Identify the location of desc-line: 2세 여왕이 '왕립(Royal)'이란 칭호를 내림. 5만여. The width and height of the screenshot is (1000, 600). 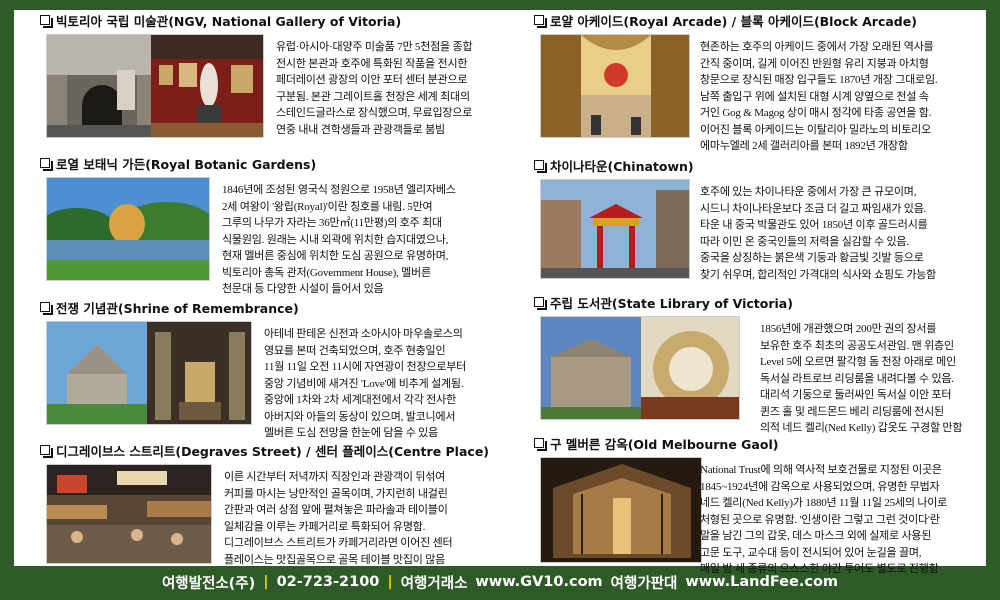
(327, 206).